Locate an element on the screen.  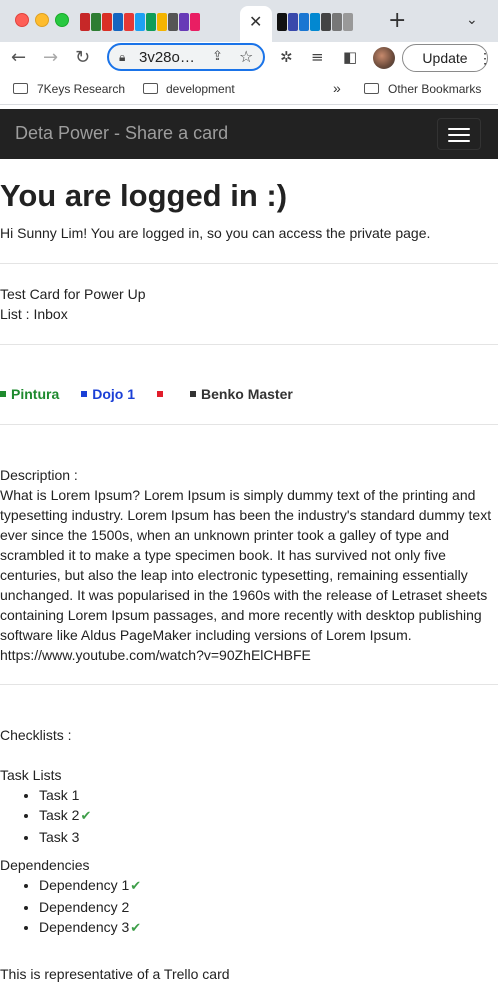
card-labels: Pintura Dojo 1 Benko Master is located at coordinates (157, 394).